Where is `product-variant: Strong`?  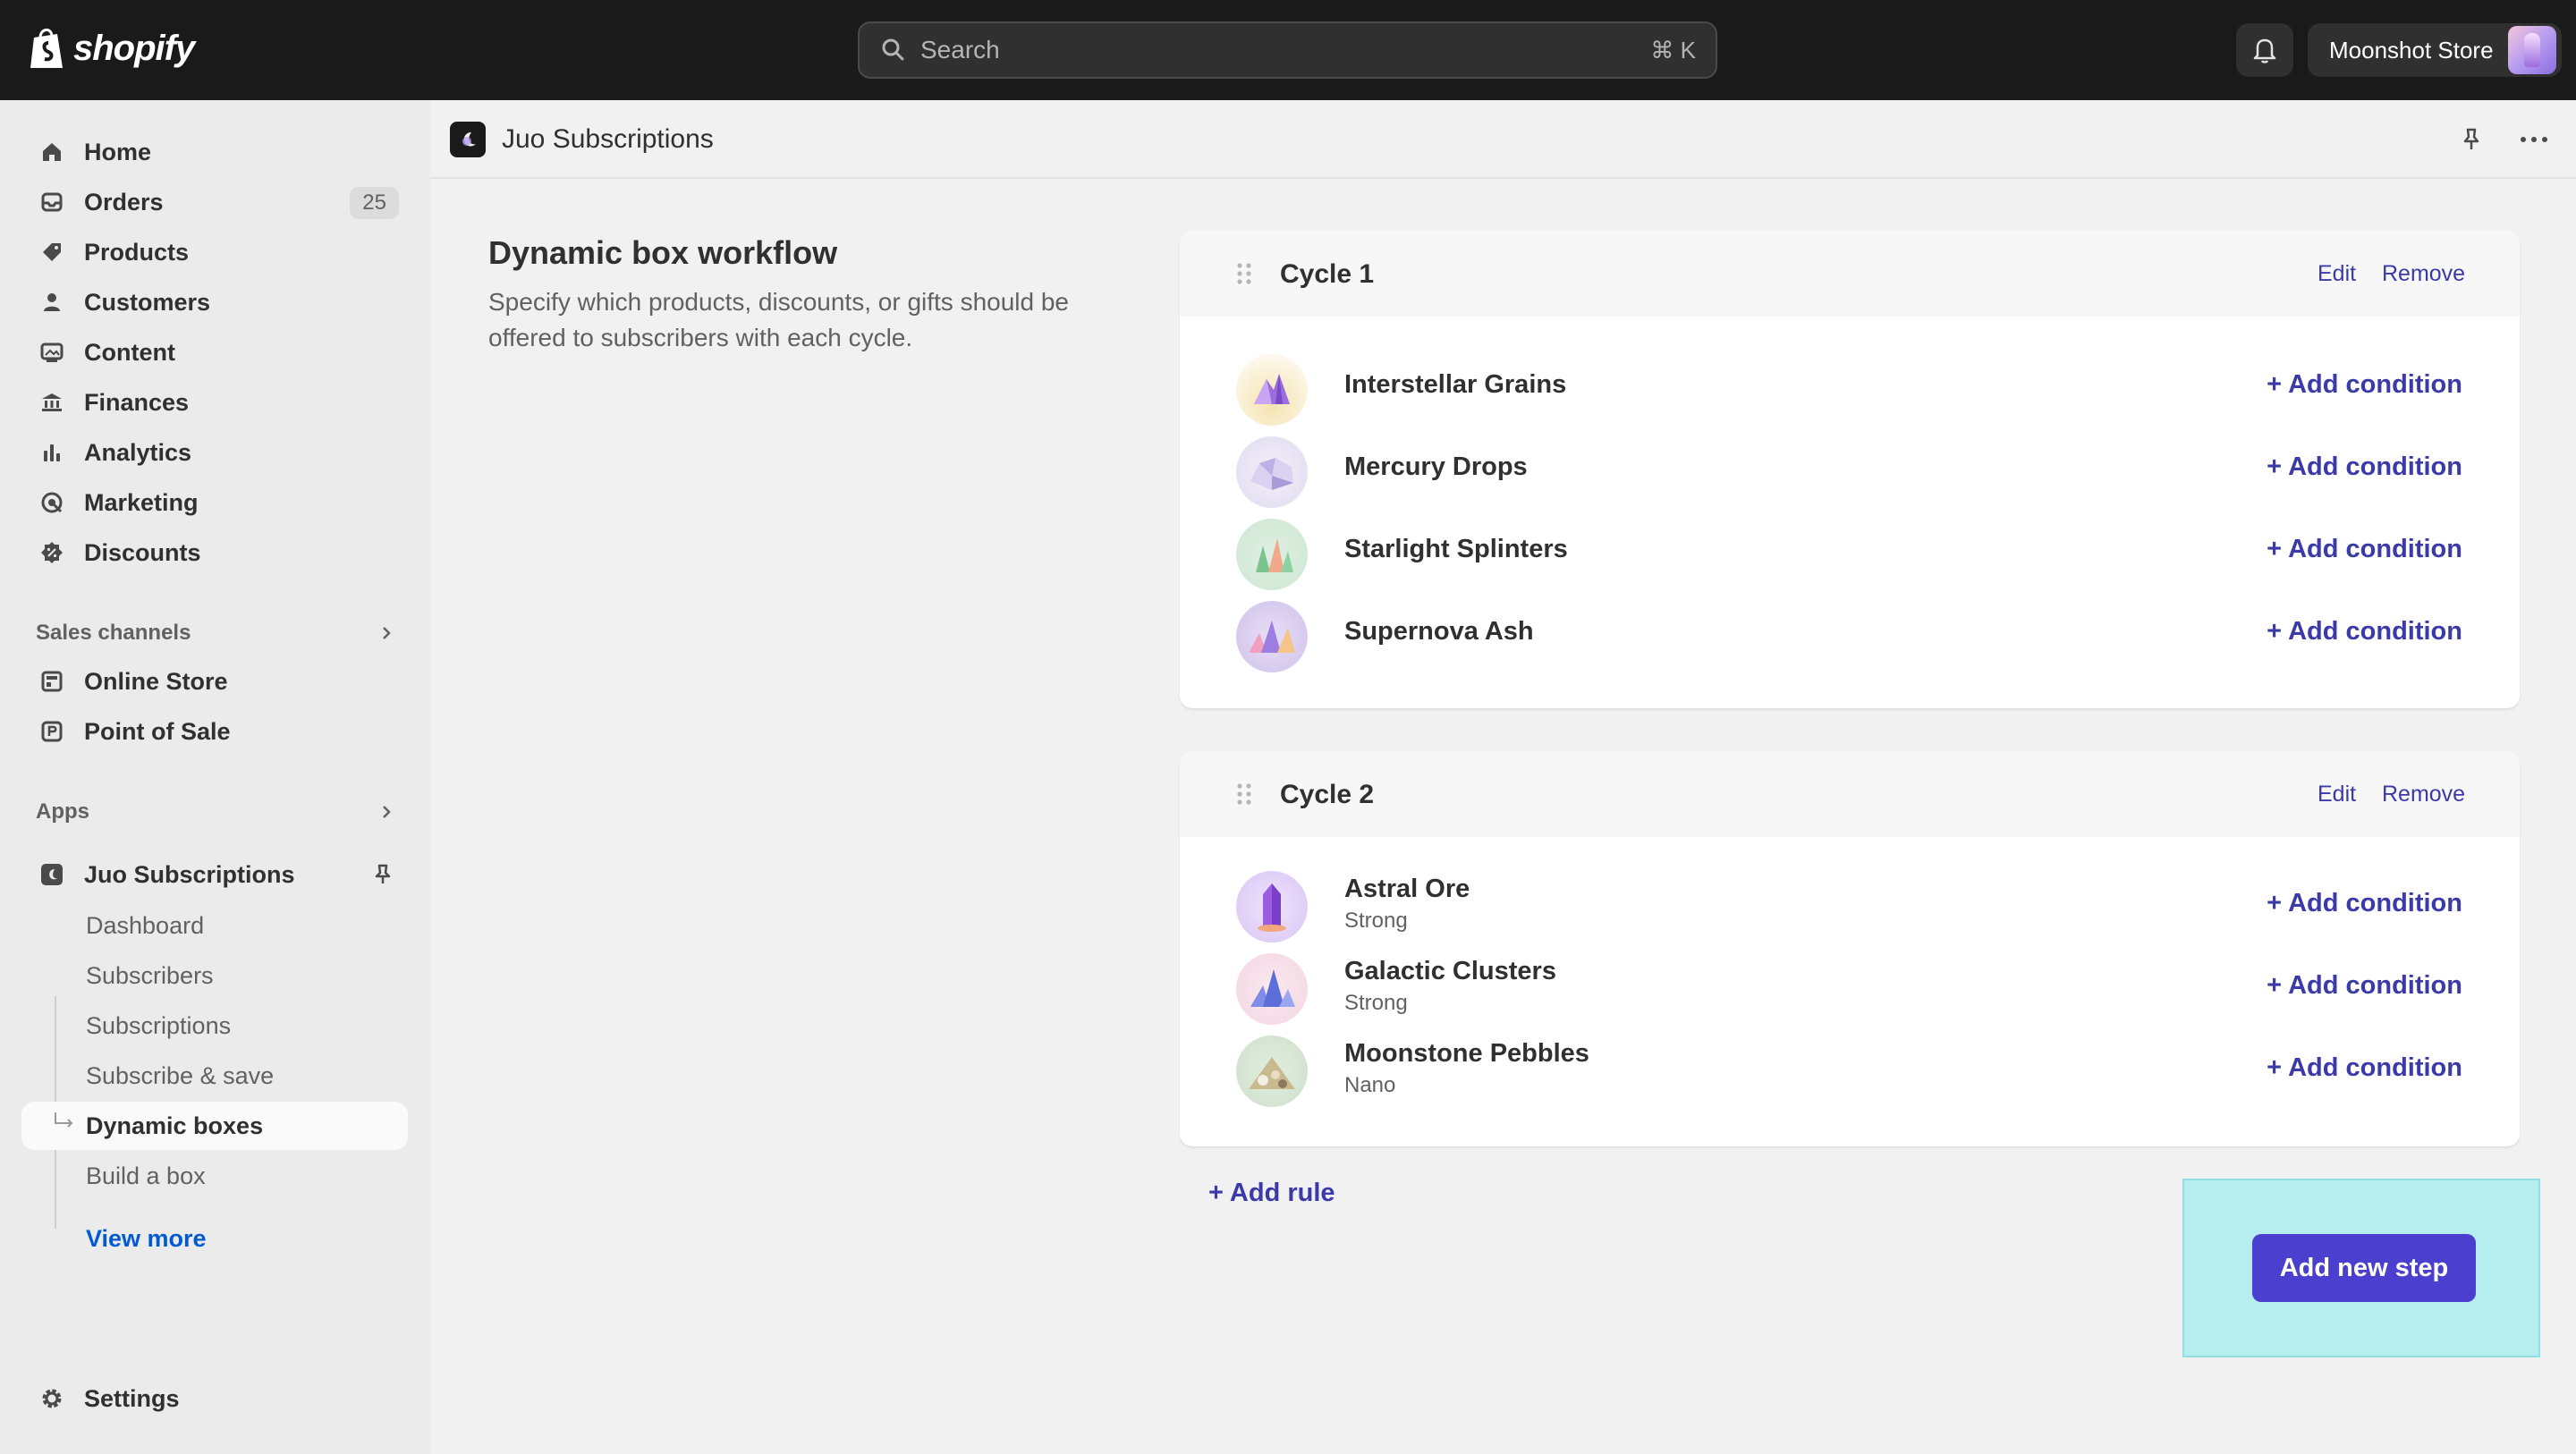
product-variant: Strong is located at coordinates (1376, 921).